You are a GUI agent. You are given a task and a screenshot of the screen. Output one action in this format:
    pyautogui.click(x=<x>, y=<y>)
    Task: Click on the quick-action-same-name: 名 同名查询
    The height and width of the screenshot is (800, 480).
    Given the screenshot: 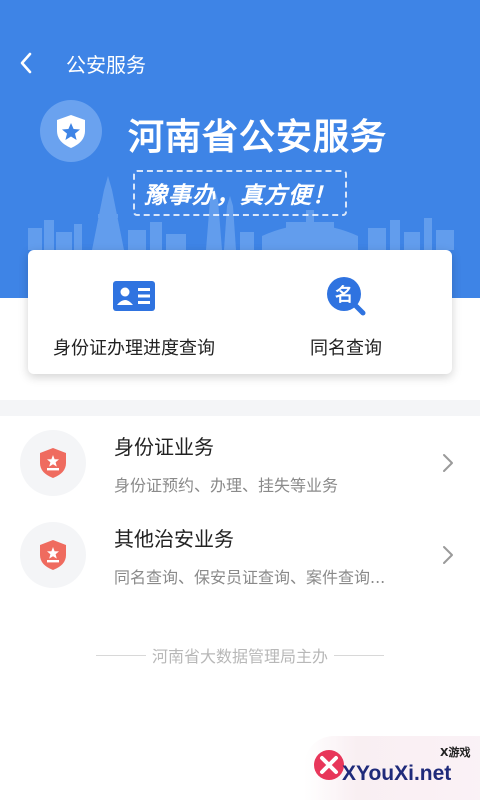 What is the action you would take?
    pyautogui.click(x=346, y=312)
    